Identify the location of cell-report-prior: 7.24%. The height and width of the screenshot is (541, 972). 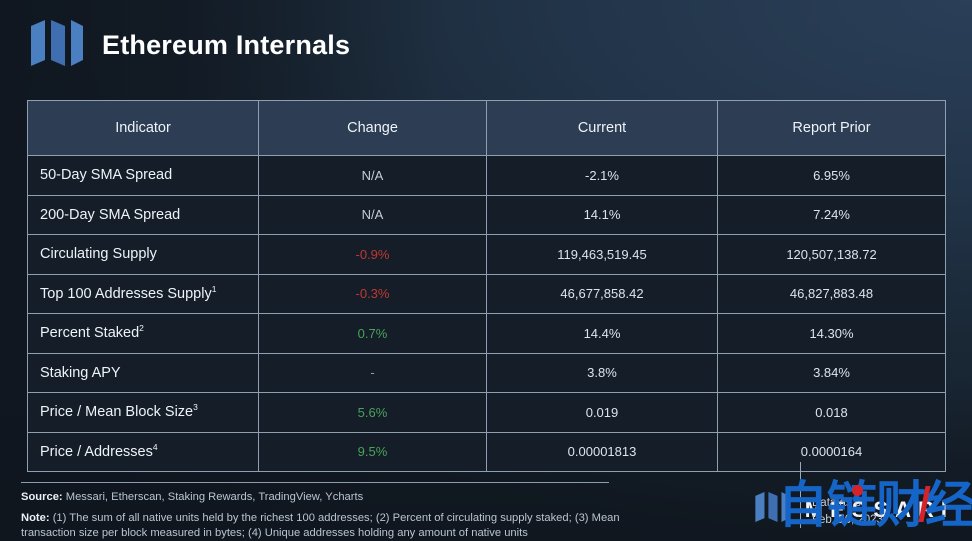
(831, 214).